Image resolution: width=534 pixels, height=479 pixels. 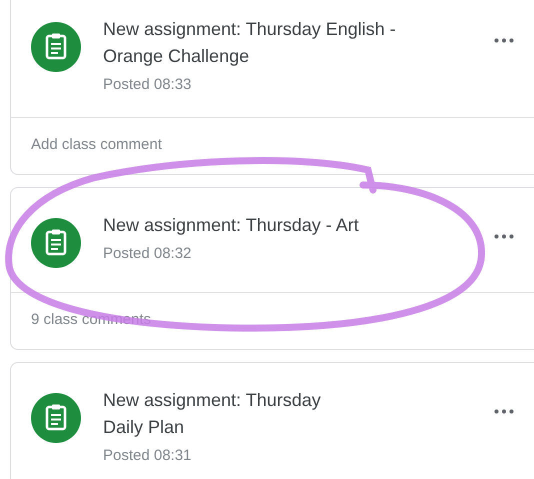 What do you see at coordinates (147, 455) in the screenshot?
I see `post-time: Posted 08:31` at bounding box center [147, 455].